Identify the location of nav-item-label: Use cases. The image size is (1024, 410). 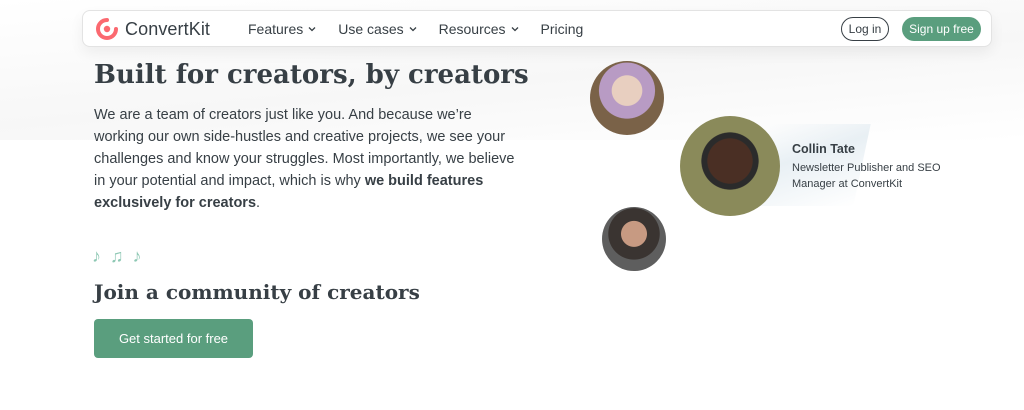
(371, 28).